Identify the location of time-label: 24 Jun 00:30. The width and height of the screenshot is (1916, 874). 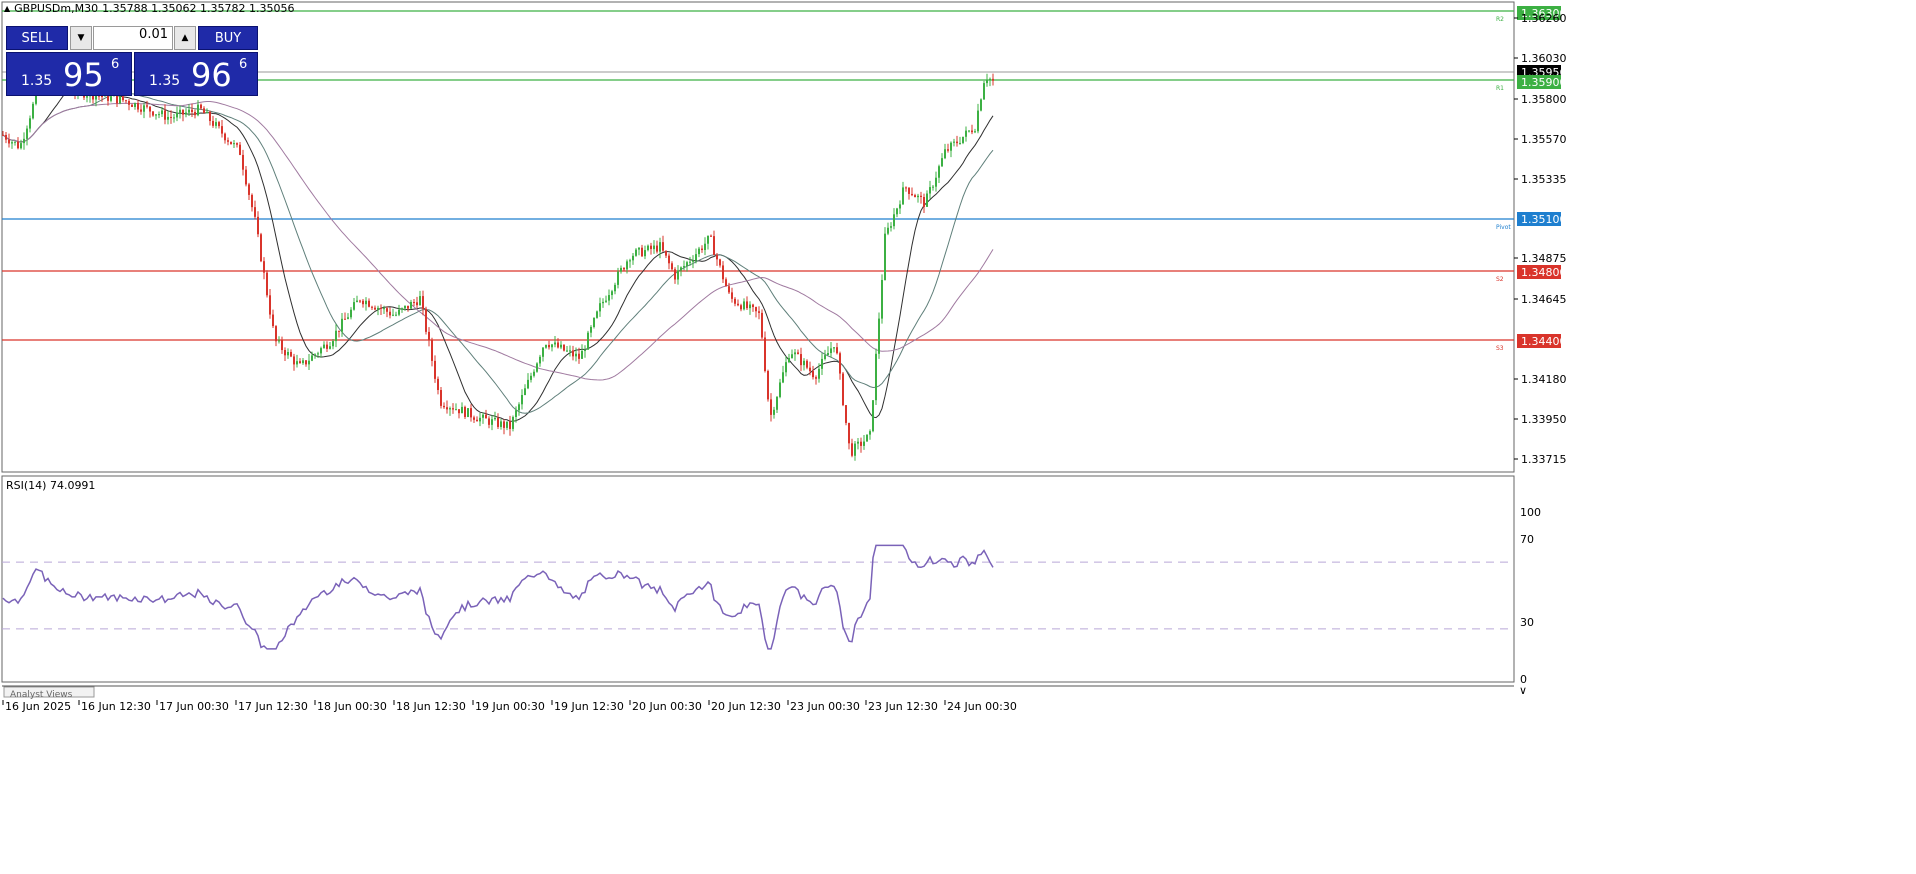
(982, 706).